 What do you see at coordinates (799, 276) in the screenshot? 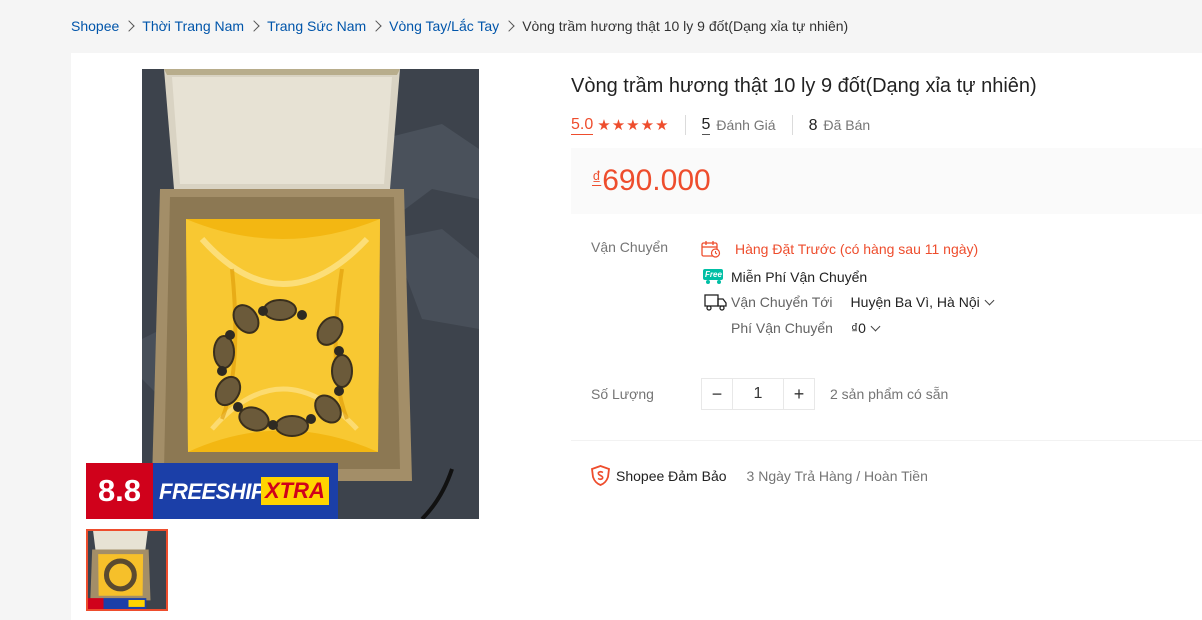
I see `free-shipping-text: Miễn Phí Vận Chuyển` at bounding box center [799, 276].